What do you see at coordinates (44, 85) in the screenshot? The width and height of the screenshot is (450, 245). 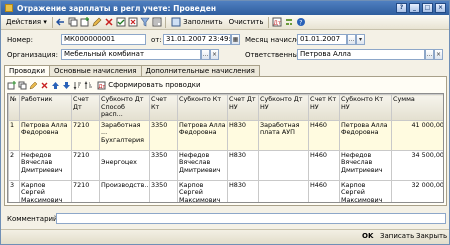 I see `delete-row-icon` at bounding box center [44, 85].